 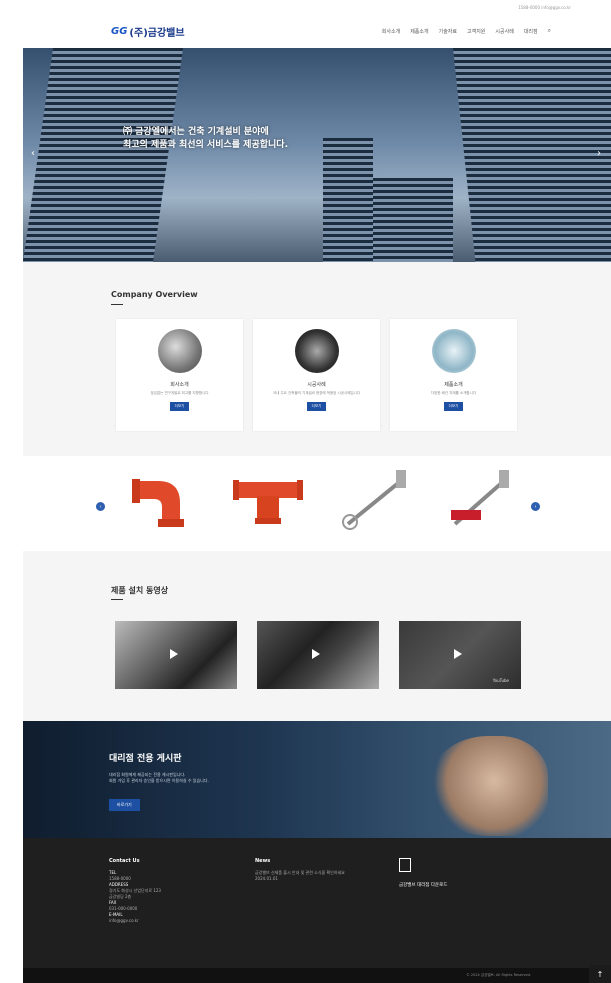 I want to click on card-image-worker, so click(x=316, y=351).